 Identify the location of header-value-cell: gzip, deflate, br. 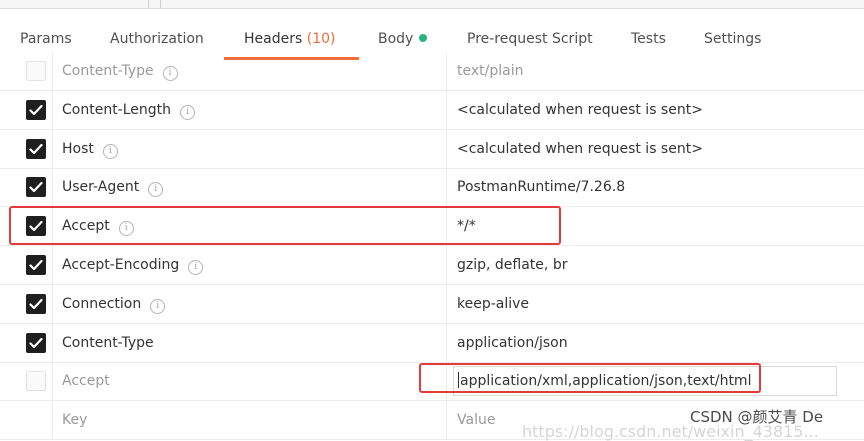
(656, 265).